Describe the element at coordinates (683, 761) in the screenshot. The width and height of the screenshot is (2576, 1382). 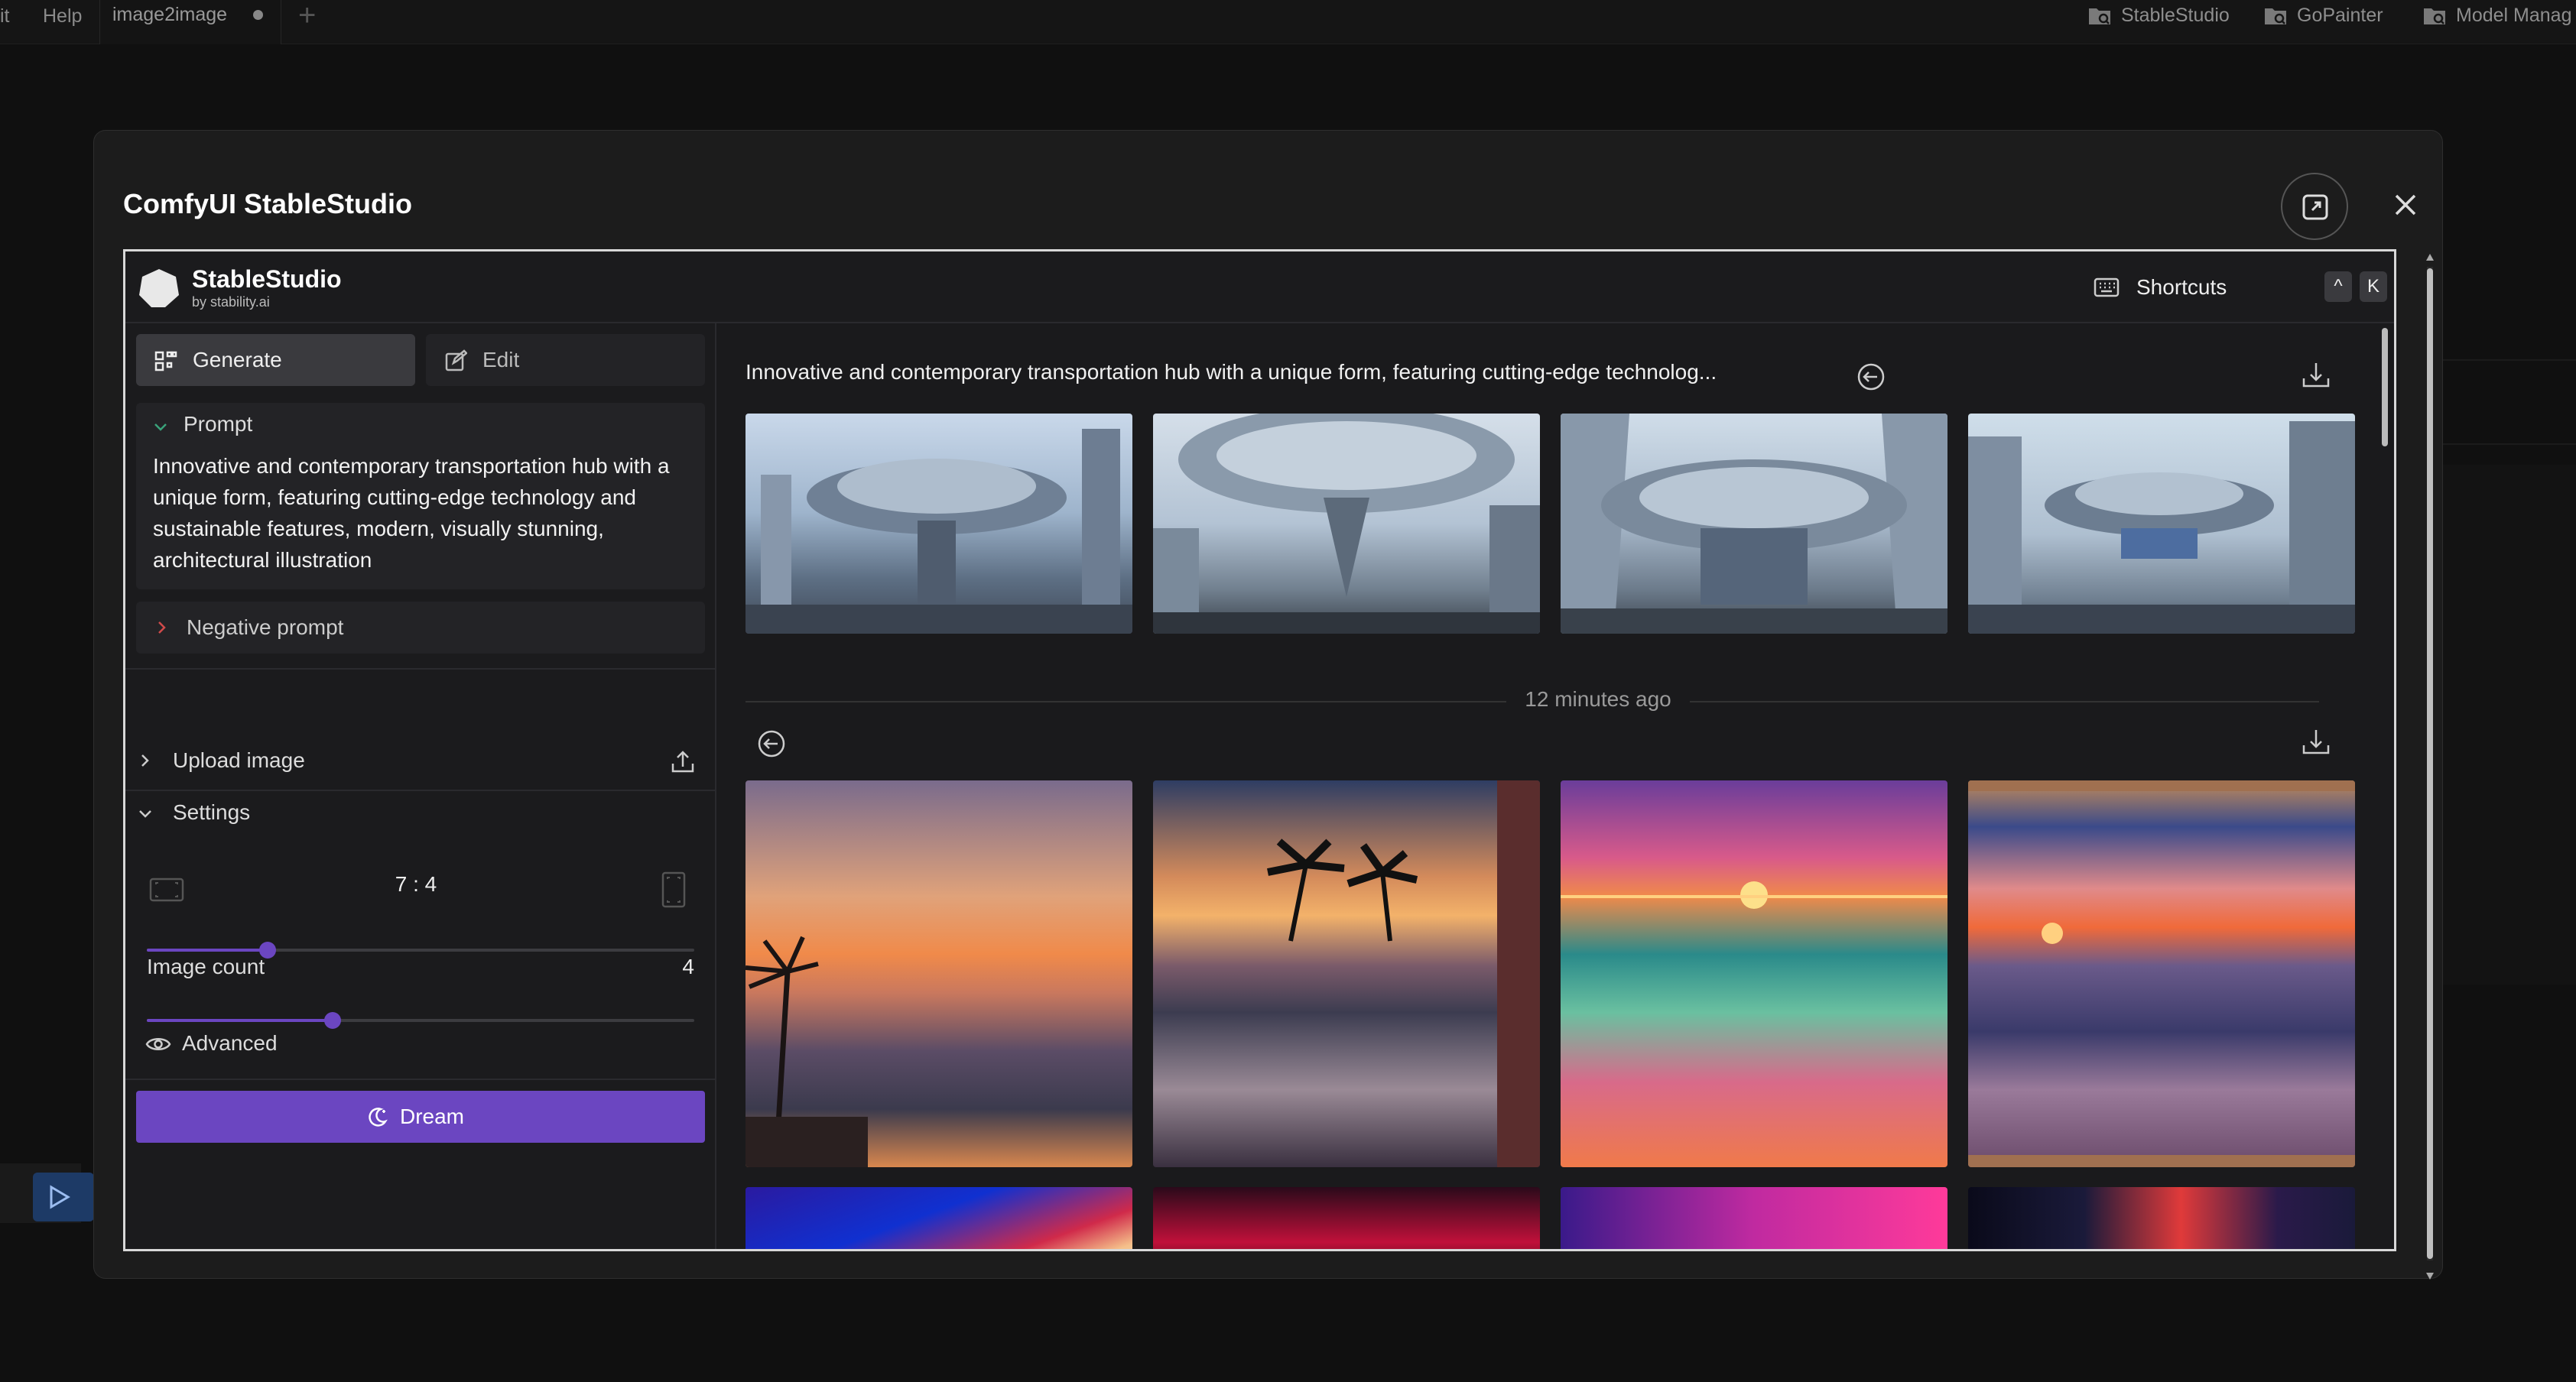
I see `upload-icon` at that location.